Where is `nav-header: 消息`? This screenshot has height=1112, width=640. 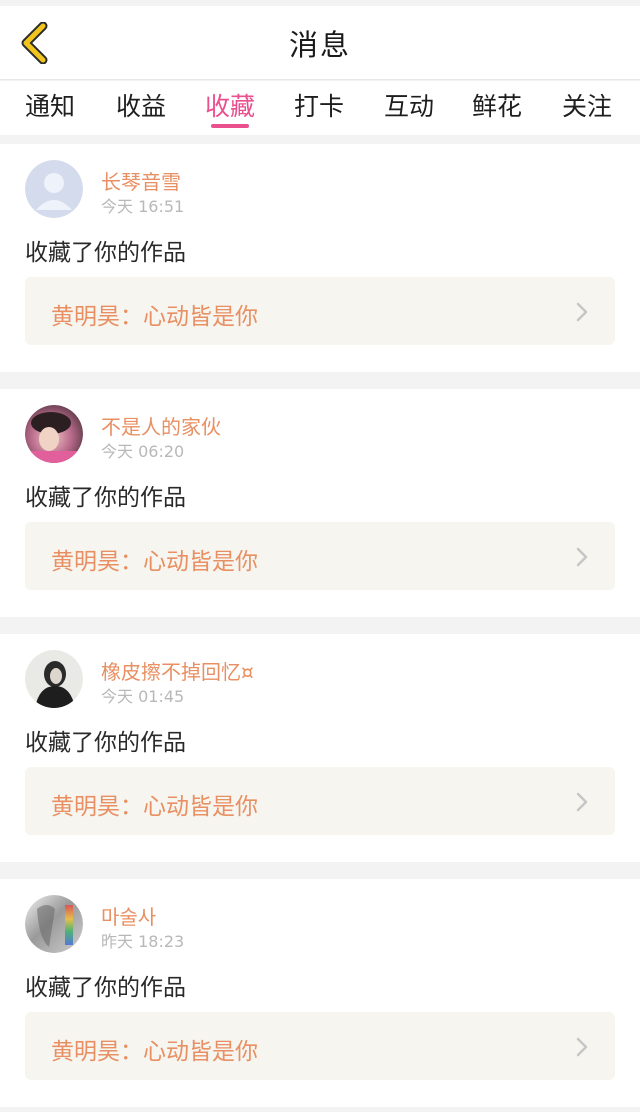 nav-header: 消息 is located at coordinates (320, 43).